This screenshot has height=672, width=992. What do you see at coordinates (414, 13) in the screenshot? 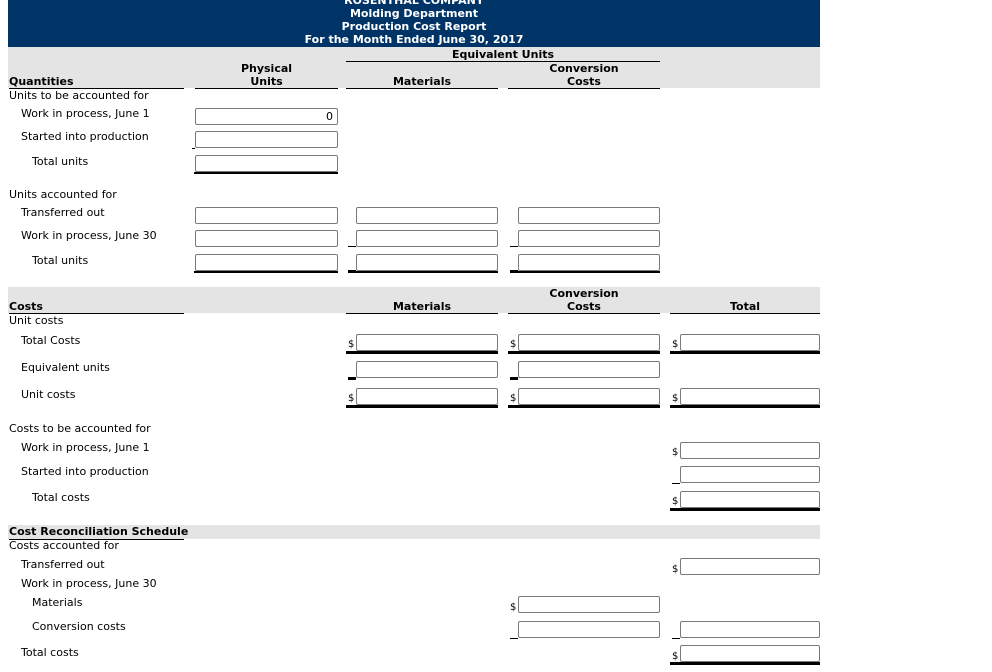
I see `department-name: Molding Department` at bounding box center [414, 13].